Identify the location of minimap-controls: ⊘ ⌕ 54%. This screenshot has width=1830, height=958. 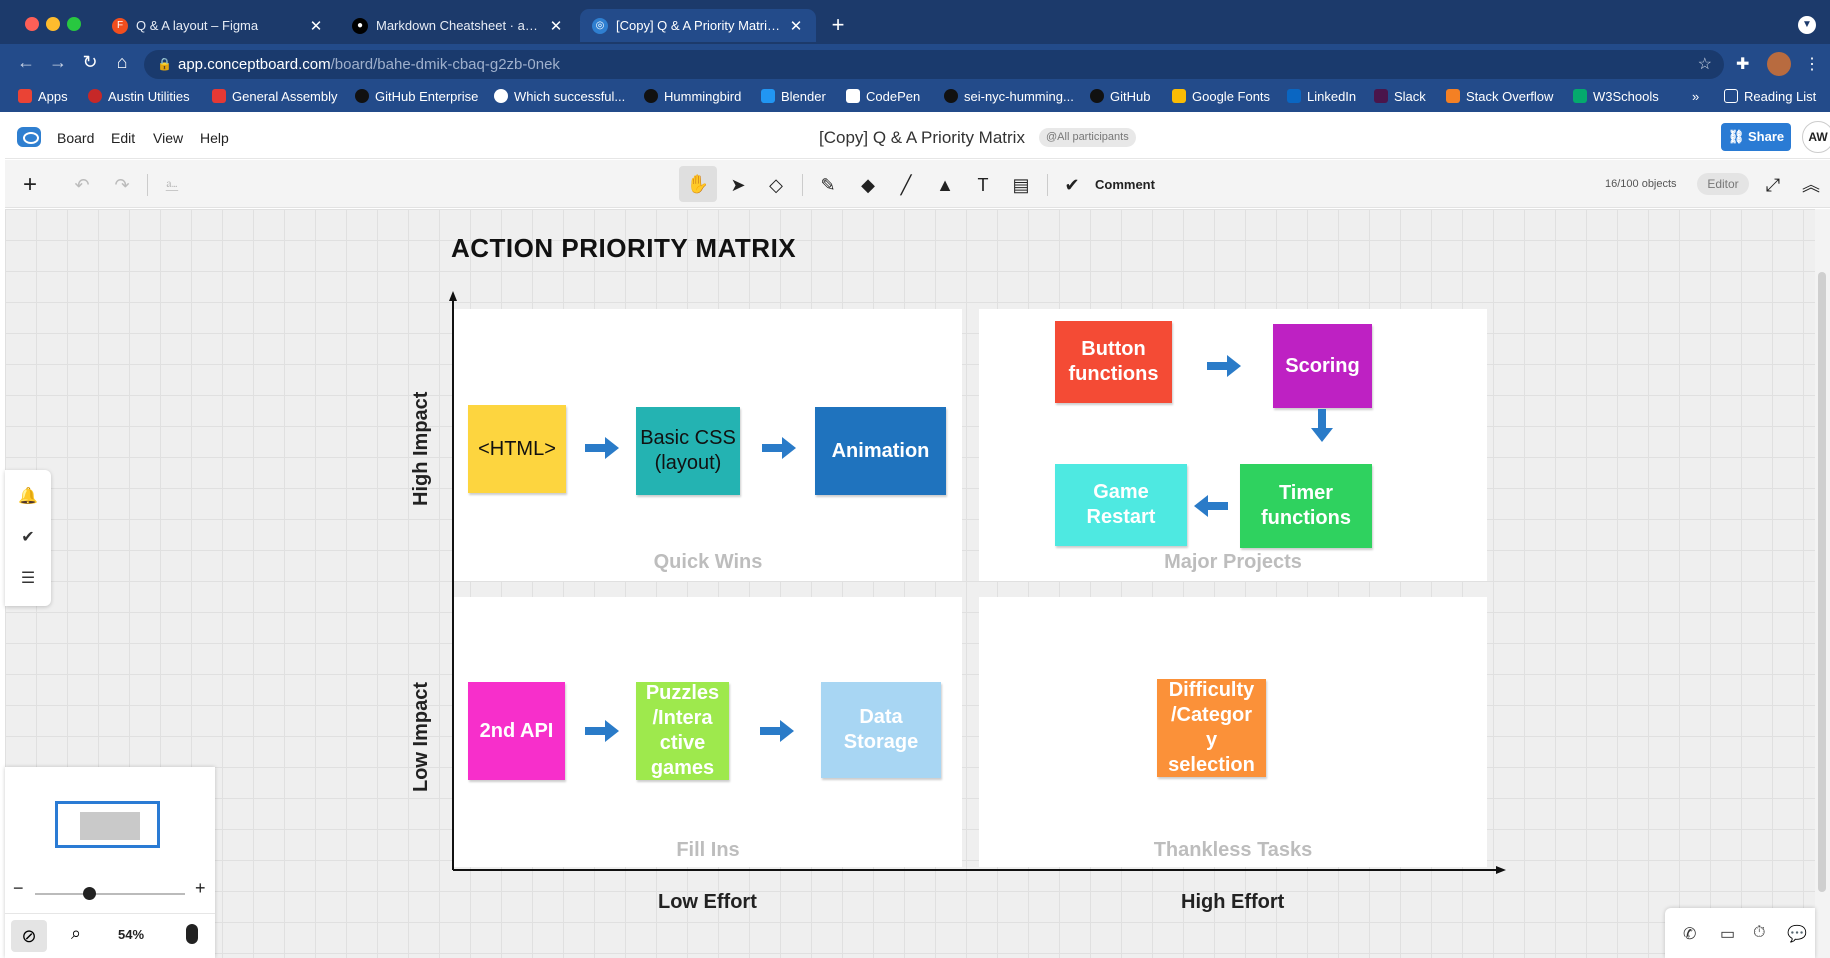
(110, 935).